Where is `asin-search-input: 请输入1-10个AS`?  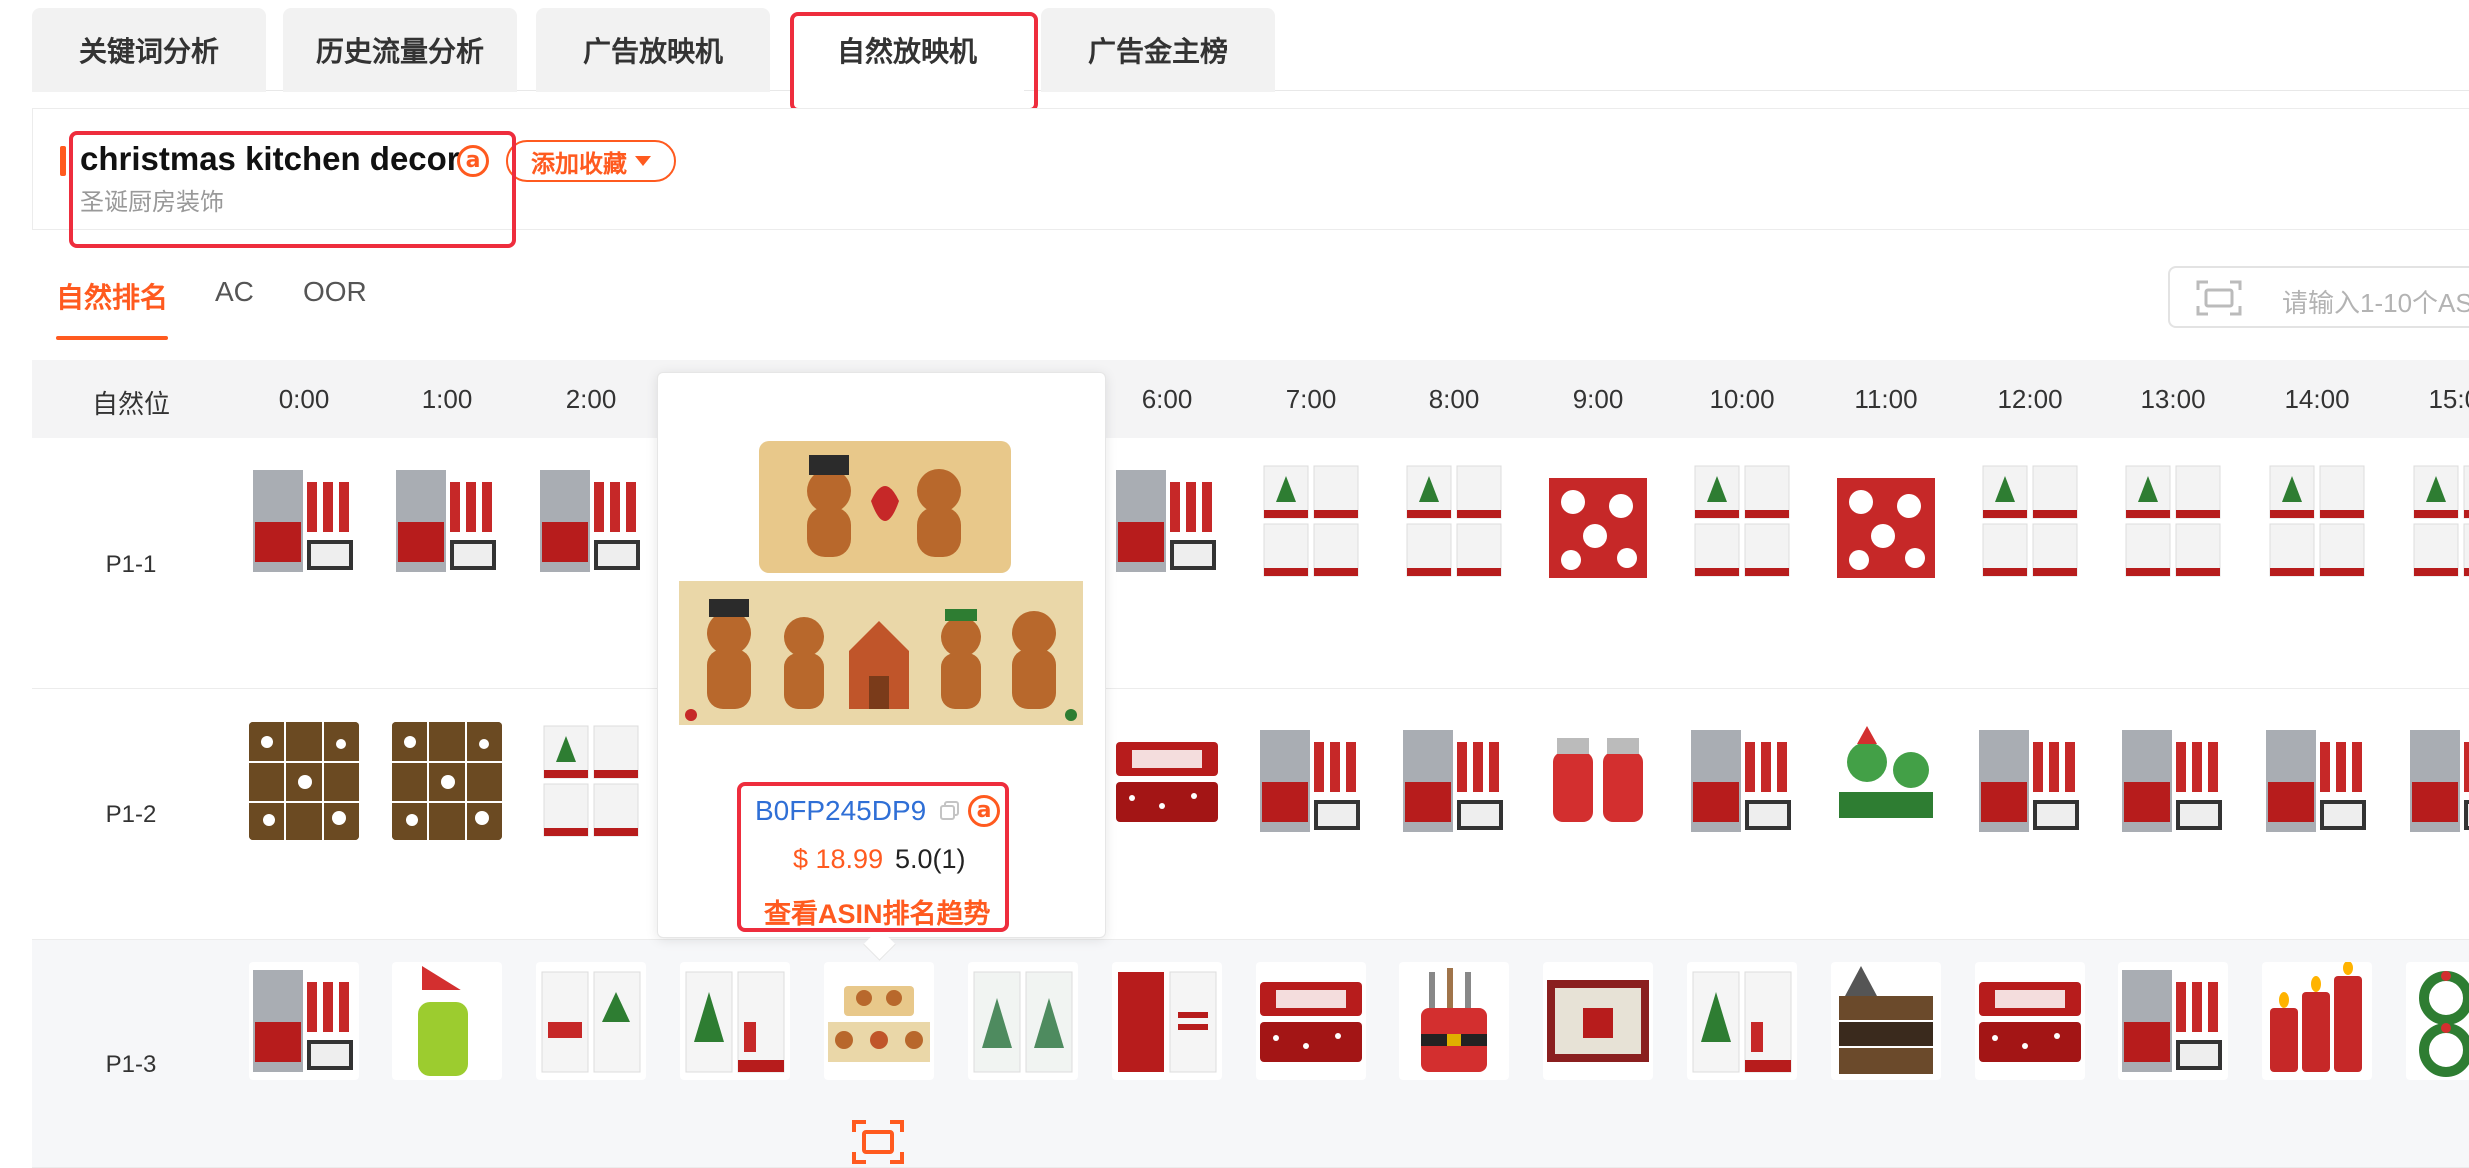 asin-search-input: 请输入1-10个AS is located at coordinates (2318, 297).